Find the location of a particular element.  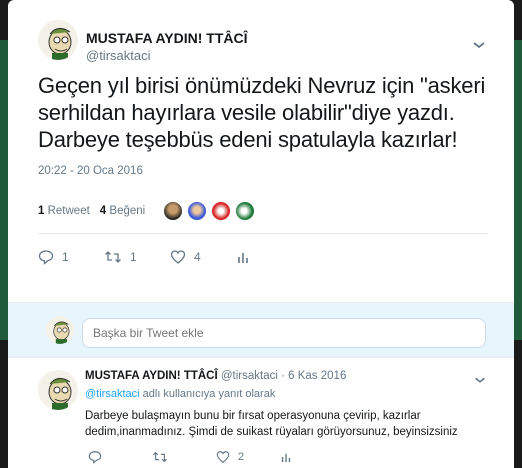

tweet-header: MUSTAFA AYDIN! TTÂCÎ @tirsaktaci is located at coordinates (263, 41).